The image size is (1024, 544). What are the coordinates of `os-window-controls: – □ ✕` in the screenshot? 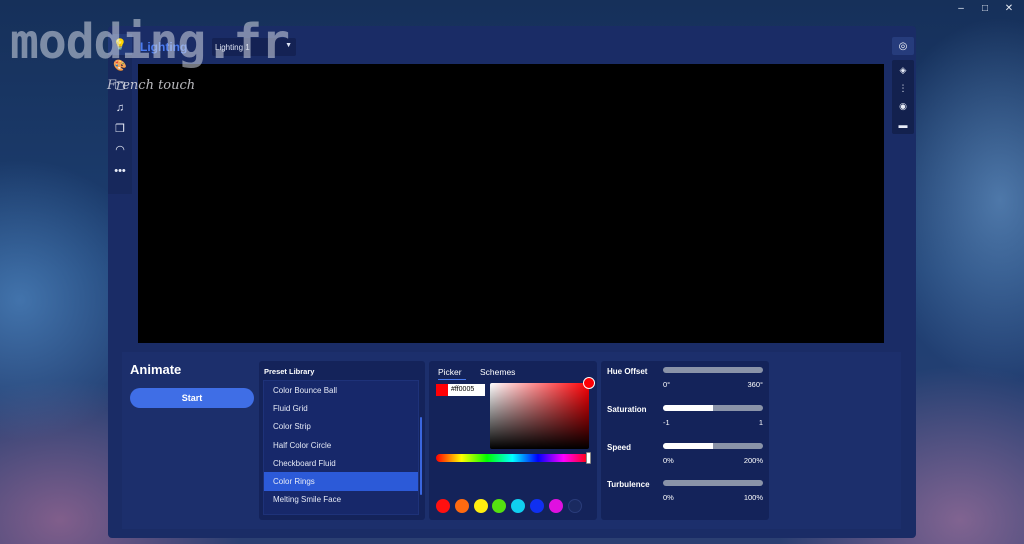 It's located at (985, 9).